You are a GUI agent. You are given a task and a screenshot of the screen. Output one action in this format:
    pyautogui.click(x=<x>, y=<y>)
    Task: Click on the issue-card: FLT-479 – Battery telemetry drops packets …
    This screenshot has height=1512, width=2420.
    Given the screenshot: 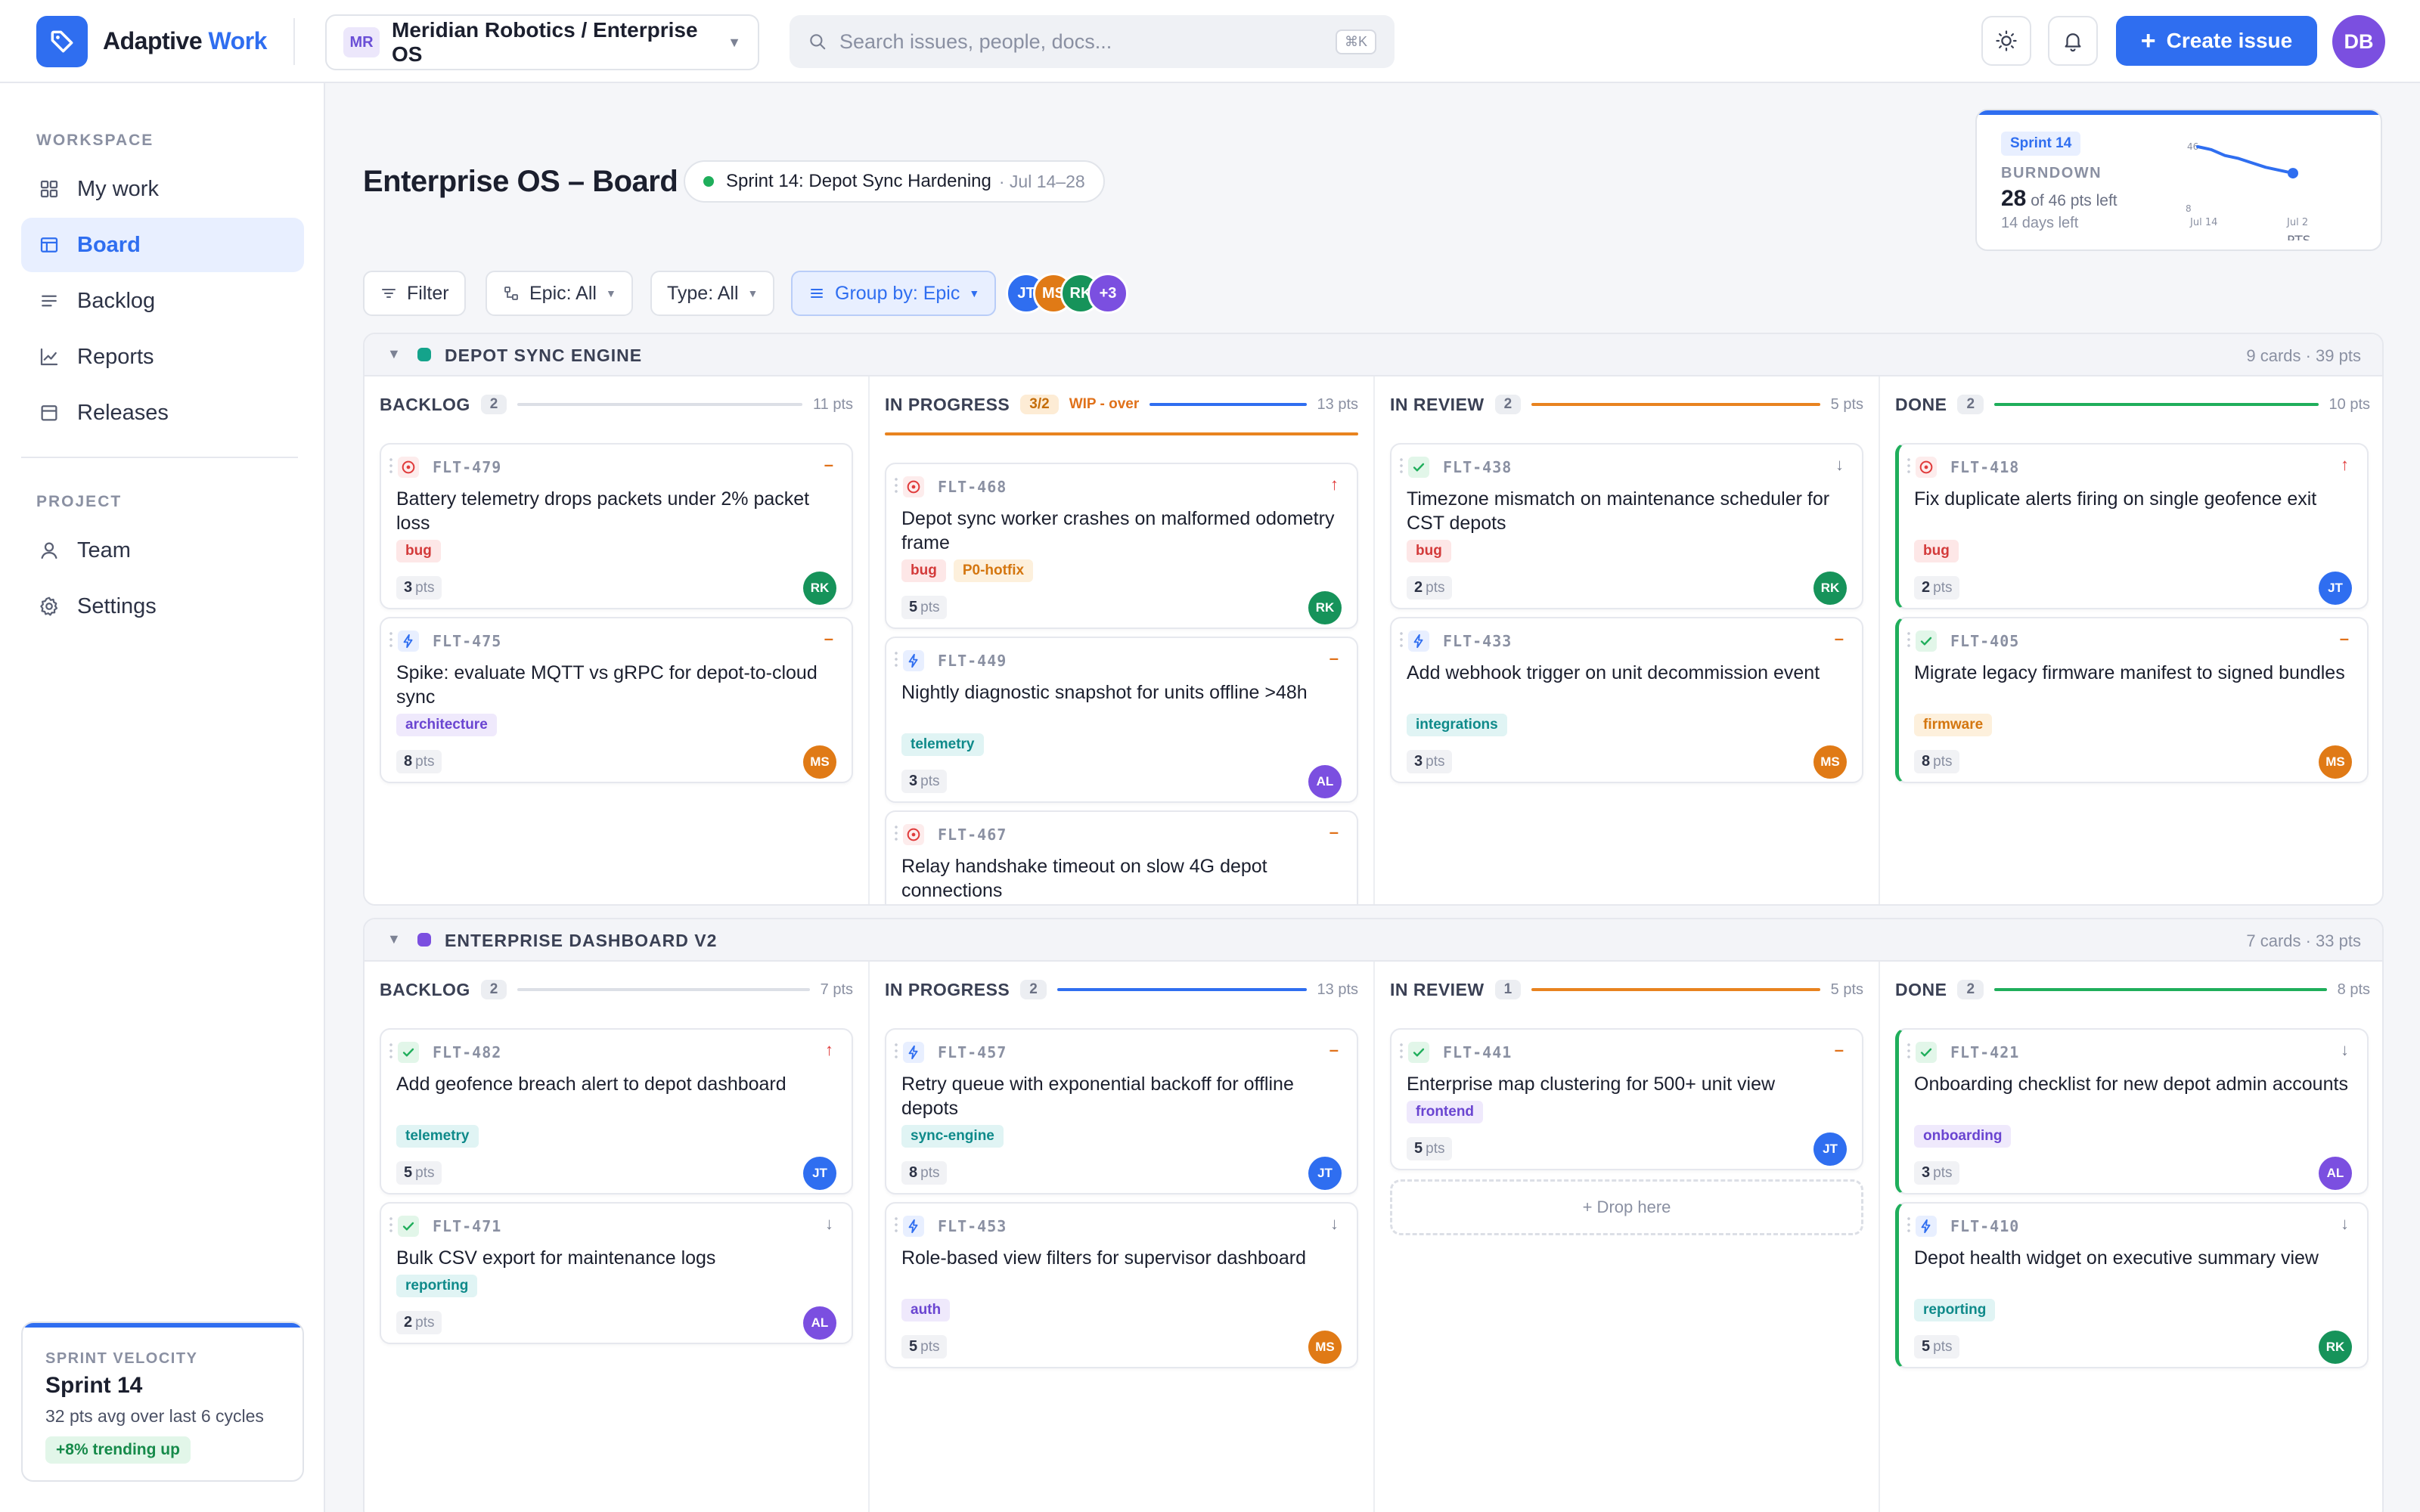 What is the action you would take?
    pyautogui.click(x=616, y=526)
    